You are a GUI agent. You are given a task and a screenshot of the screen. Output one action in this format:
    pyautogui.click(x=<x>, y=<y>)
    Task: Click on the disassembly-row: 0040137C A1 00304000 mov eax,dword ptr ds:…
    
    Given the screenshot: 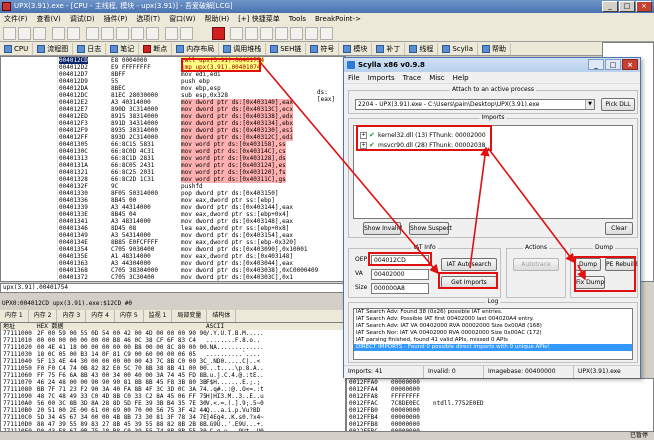 What is the action you would take?
    pyautogui.click(x=173, y=281)
    